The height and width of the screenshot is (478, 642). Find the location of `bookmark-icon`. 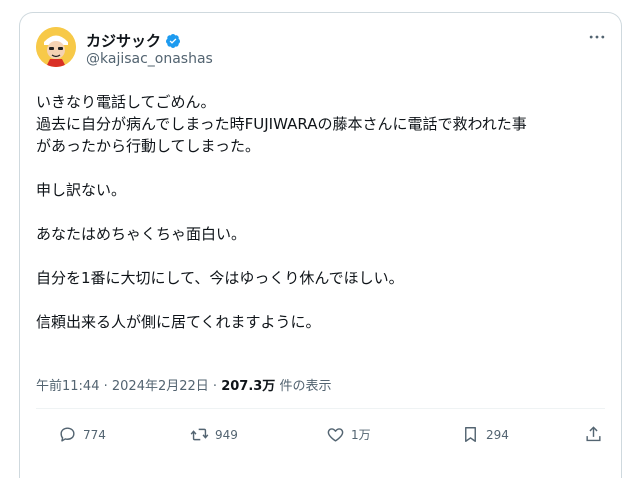

bookmark-icon is located at coordinates (470, 434).